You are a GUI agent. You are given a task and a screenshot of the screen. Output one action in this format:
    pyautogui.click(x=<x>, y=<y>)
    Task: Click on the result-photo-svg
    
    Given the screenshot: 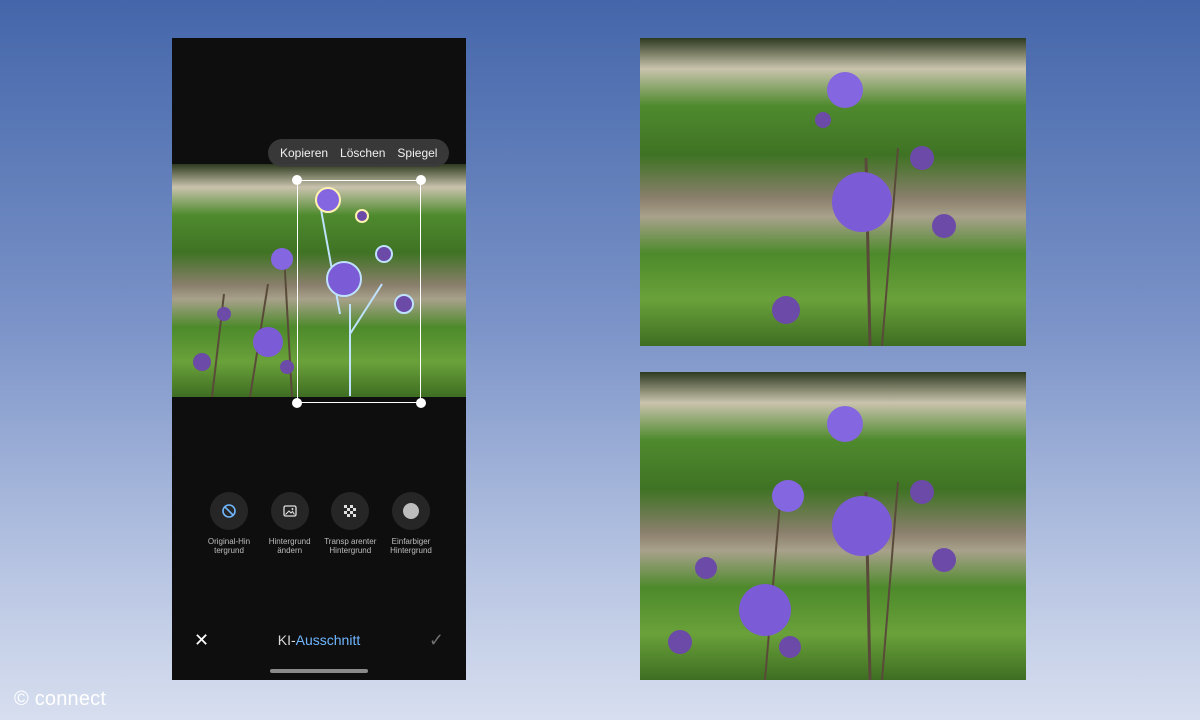 What is the action you would take?
    pyautogui.click(x=812, y=543)
    